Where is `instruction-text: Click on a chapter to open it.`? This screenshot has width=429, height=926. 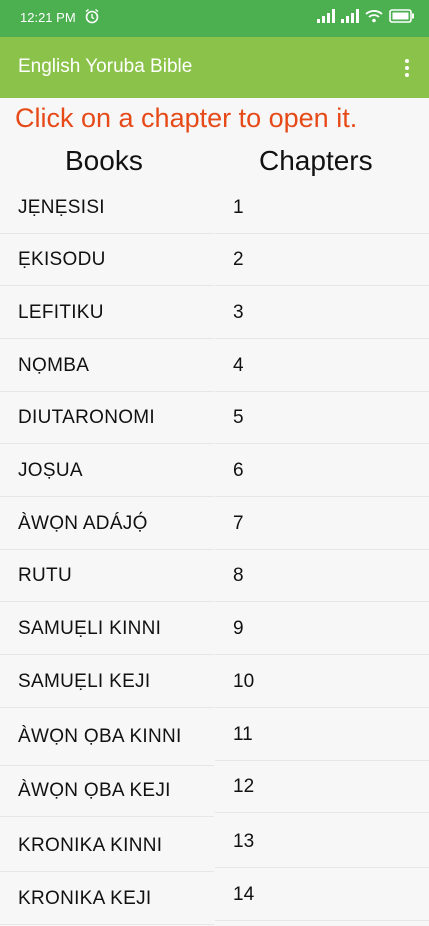 instruction-text: Click on a chapter to open it. is located at coordinates (186, 118).